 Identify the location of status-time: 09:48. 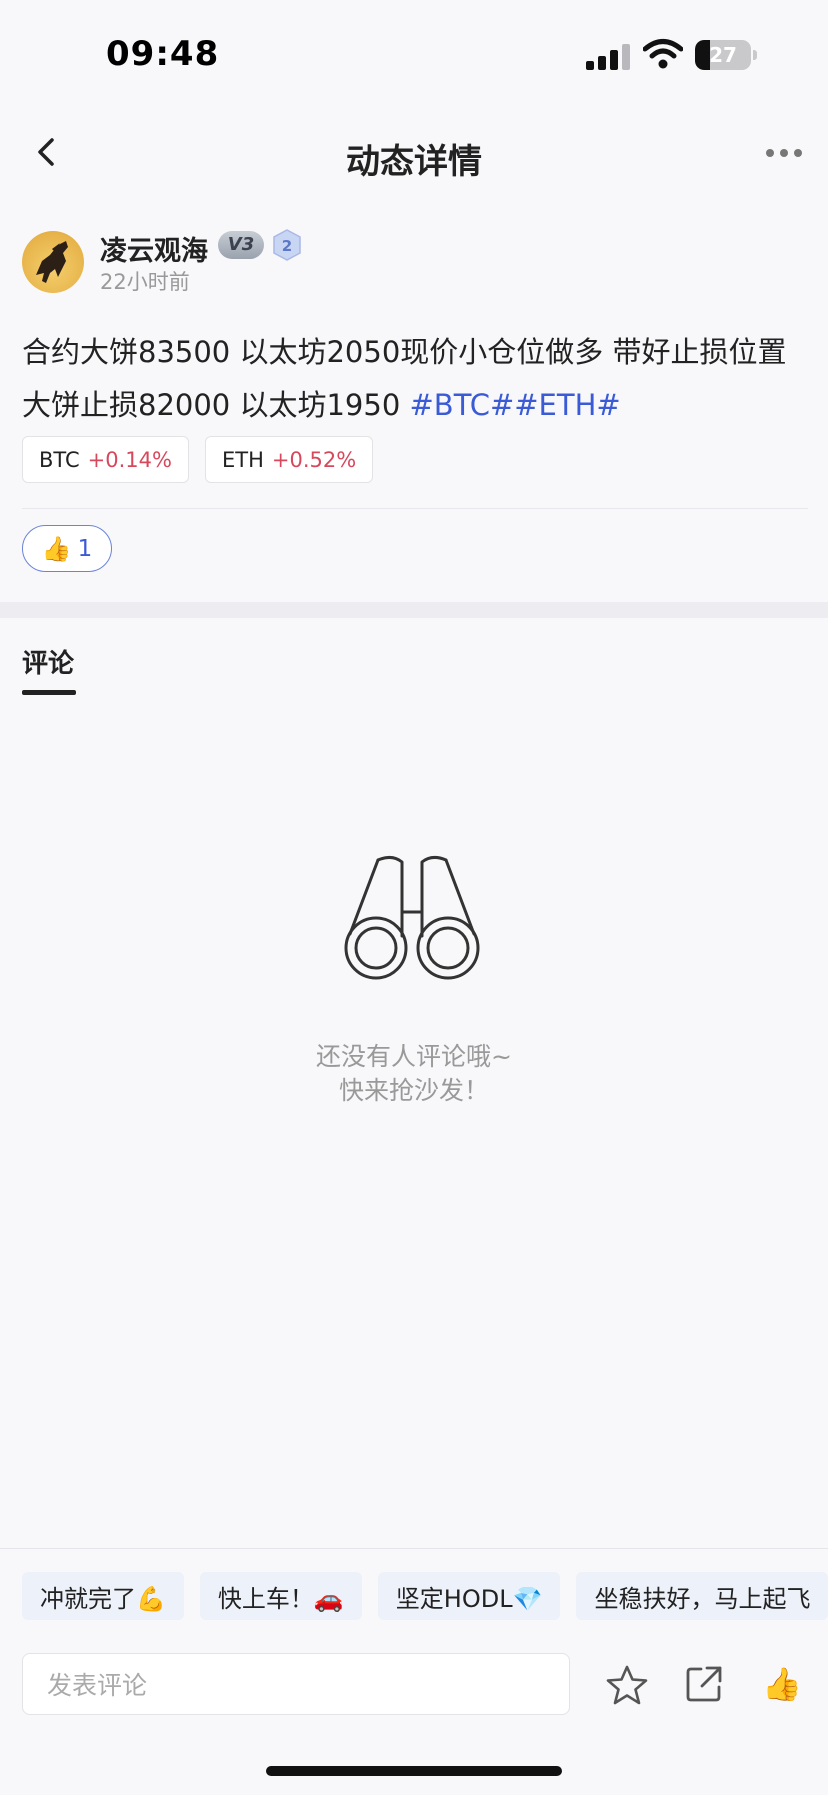
(163, 54).